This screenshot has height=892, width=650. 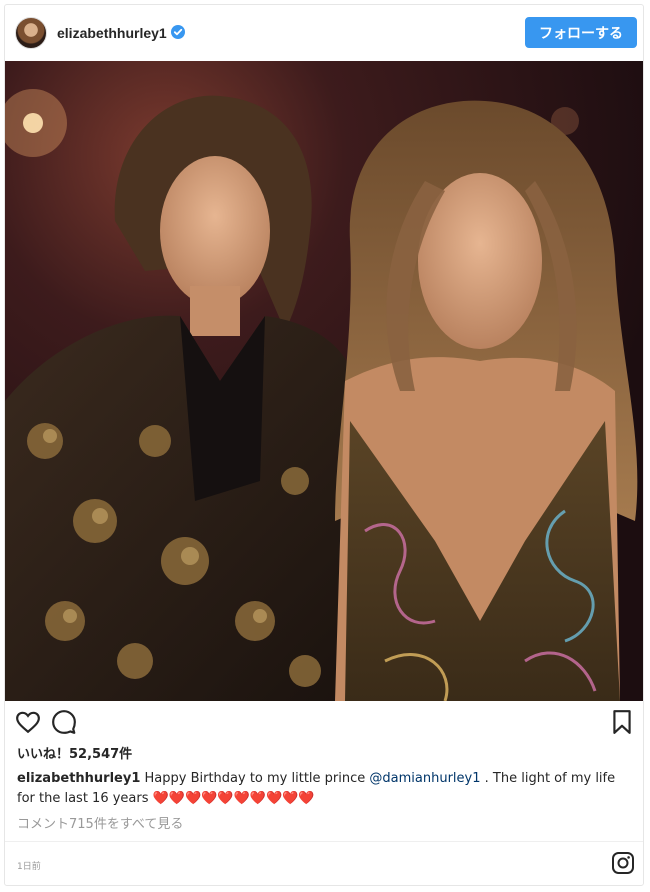 I want to click on verified-badge-icon, so click(x=178, y=32).